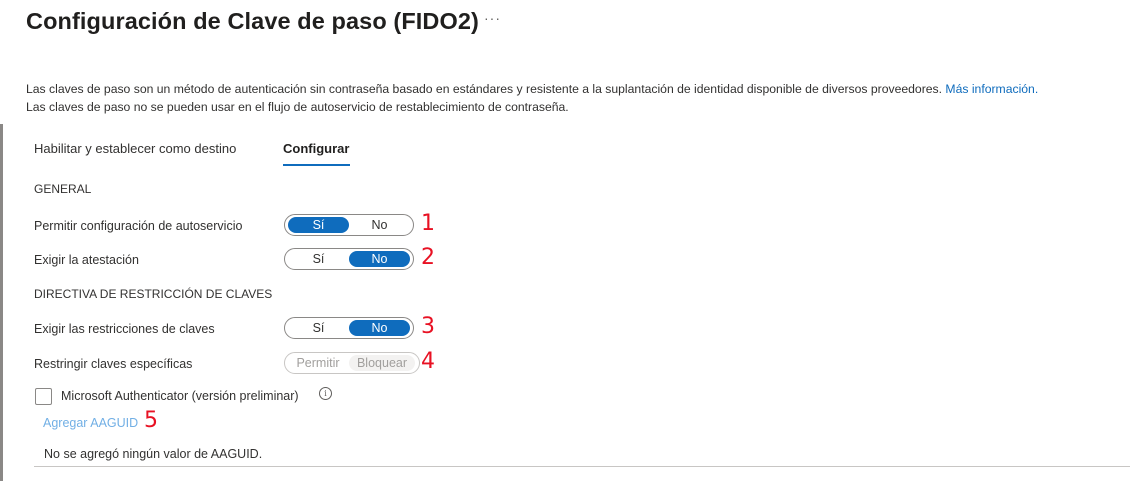 The width and height of the screenshot is (1130, 481). I want to click on enforce-no-option: No, so click(379, 328).